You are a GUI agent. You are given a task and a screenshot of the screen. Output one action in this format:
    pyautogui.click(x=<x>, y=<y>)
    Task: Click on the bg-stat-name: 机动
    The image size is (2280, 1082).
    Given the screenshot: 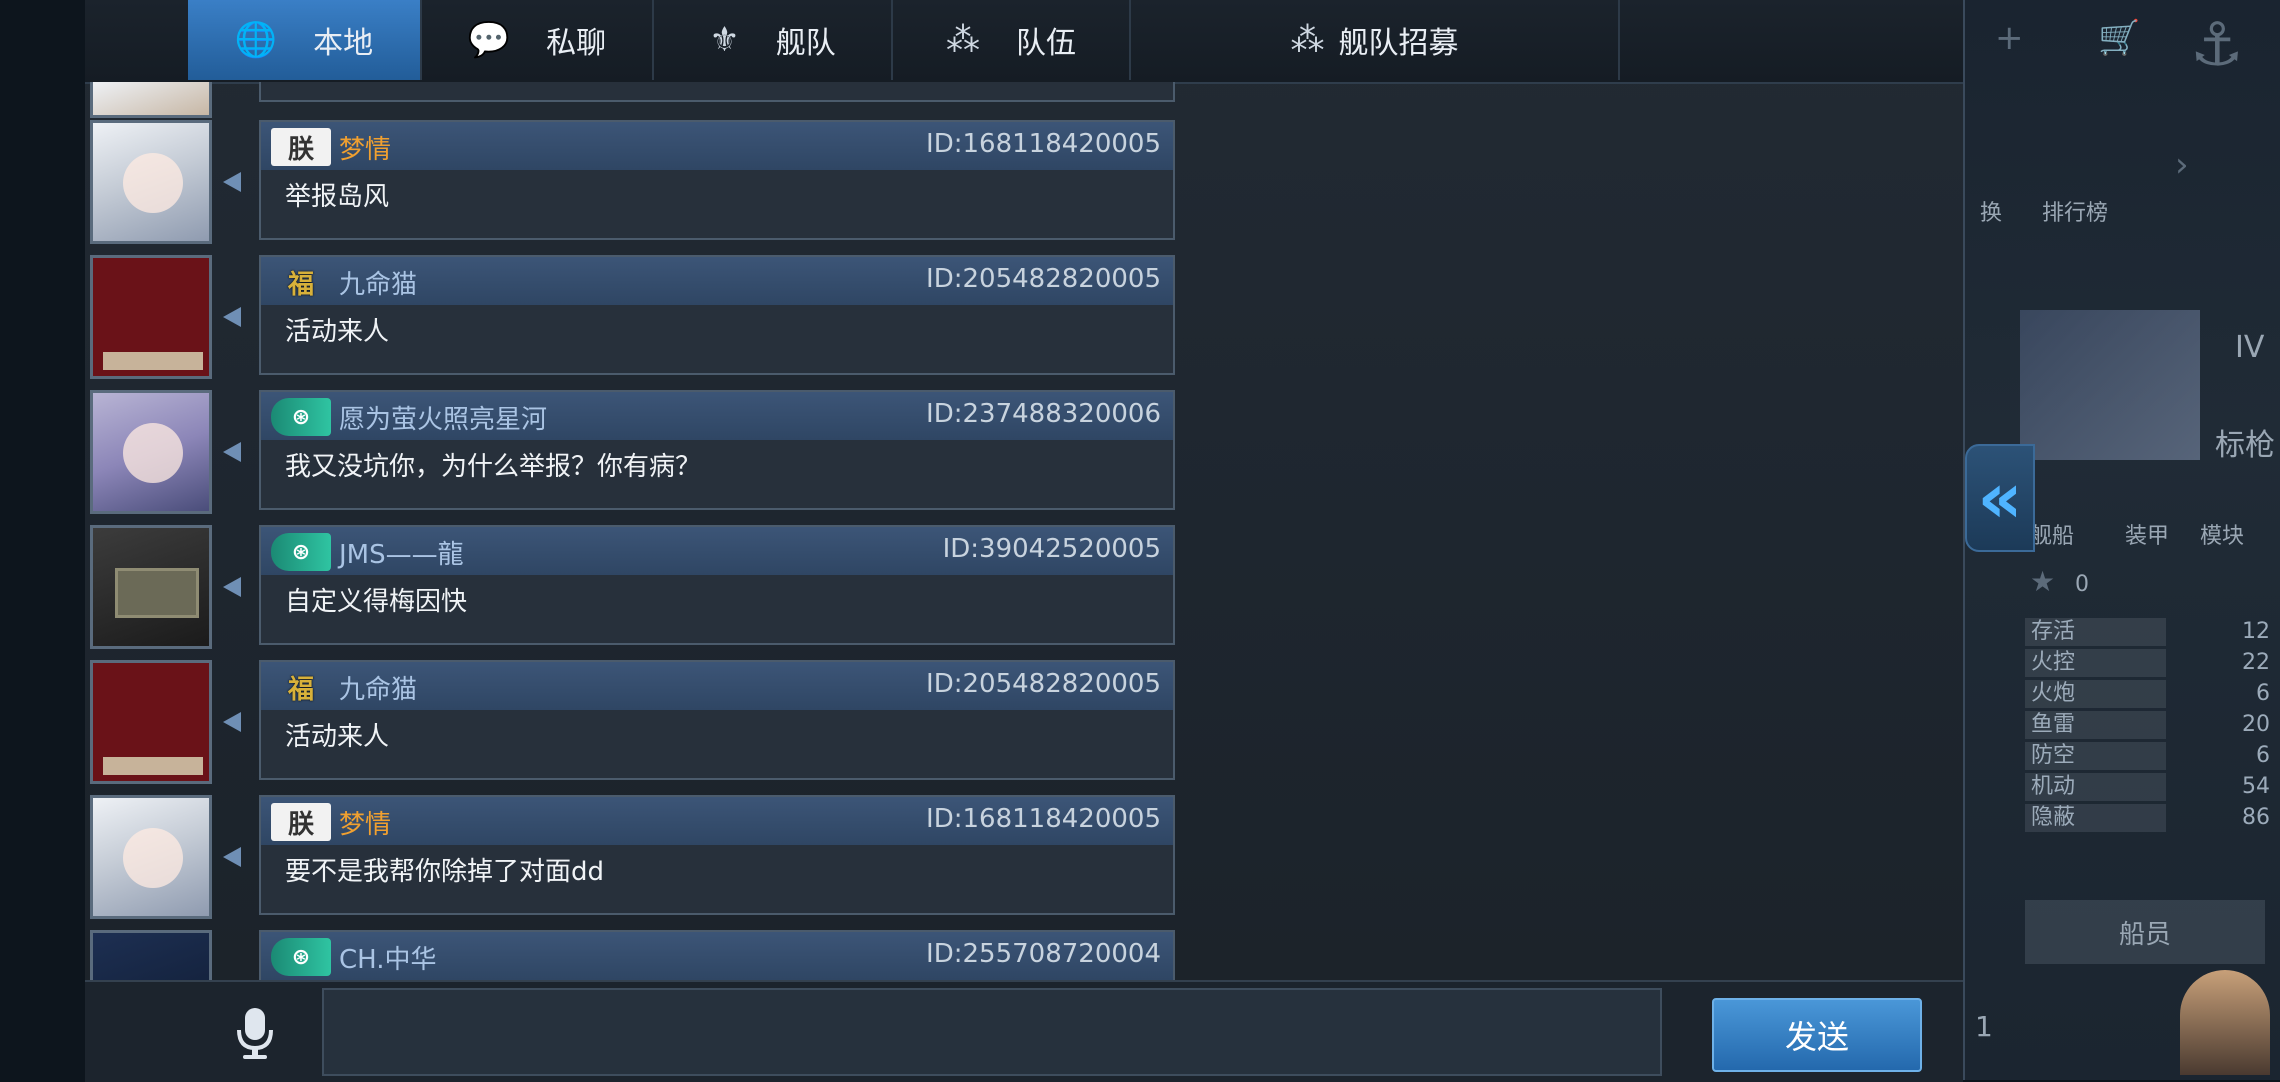 What is the action you would take?
    pyautogui.click(x=2095, y=787)
    